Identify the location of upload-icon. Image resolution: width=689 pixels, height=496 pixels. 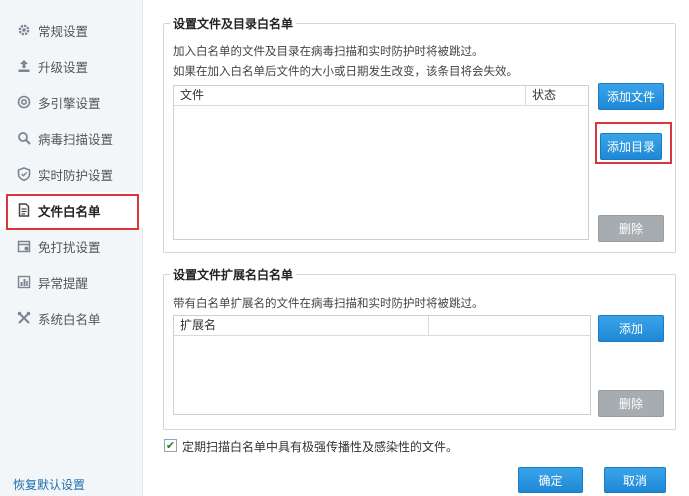
(24, 66).